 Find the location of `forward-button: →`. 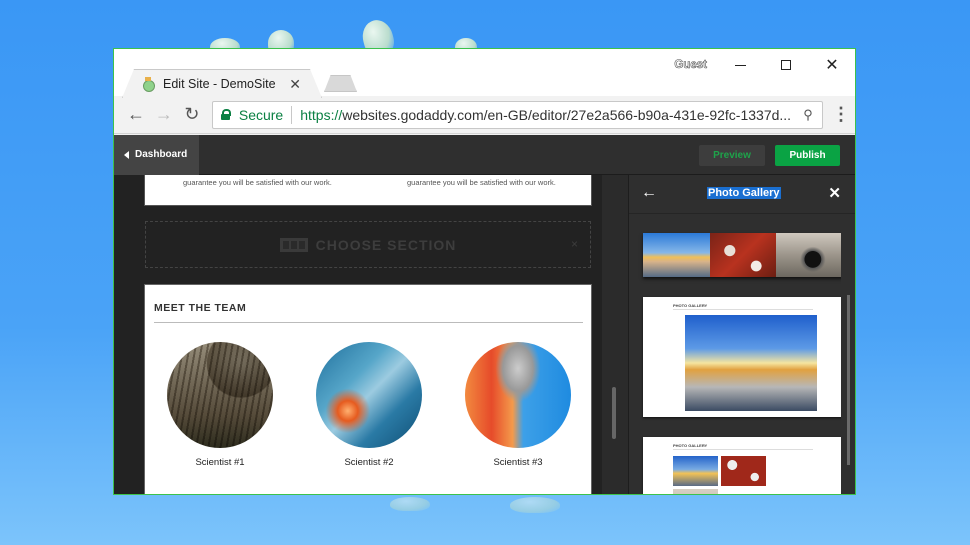

forward-button: → is located at coordinates (164, 115).